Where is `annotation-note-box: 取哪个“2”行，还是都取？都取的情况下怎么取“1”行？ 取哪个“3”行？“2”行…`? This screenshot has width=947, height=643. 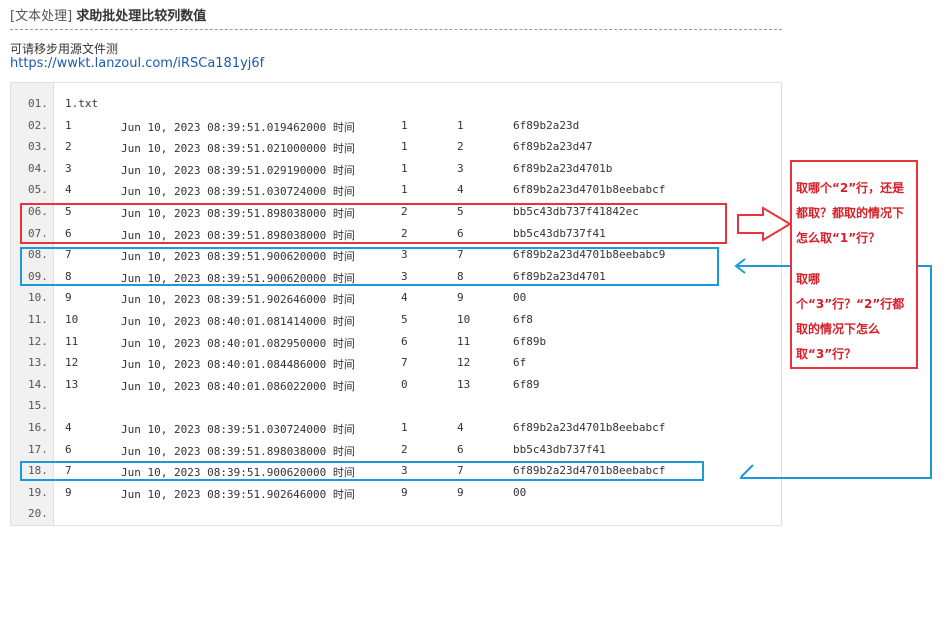 annotation-note-box: 取哪个“2”行，还是都取？都取的情况下怎么取“1”行？ 取哪个“3”行？“2”行… is located at coordinates (854, 264).